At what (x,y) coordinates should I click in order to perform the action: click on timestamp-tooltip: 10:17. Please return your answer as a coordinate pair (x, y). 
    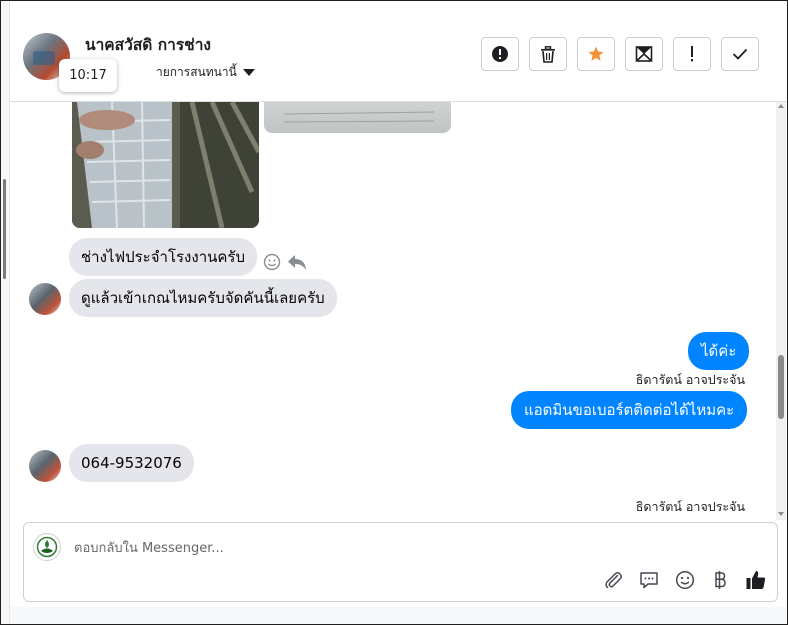
    Looking at the image, I should click on (88, 75).